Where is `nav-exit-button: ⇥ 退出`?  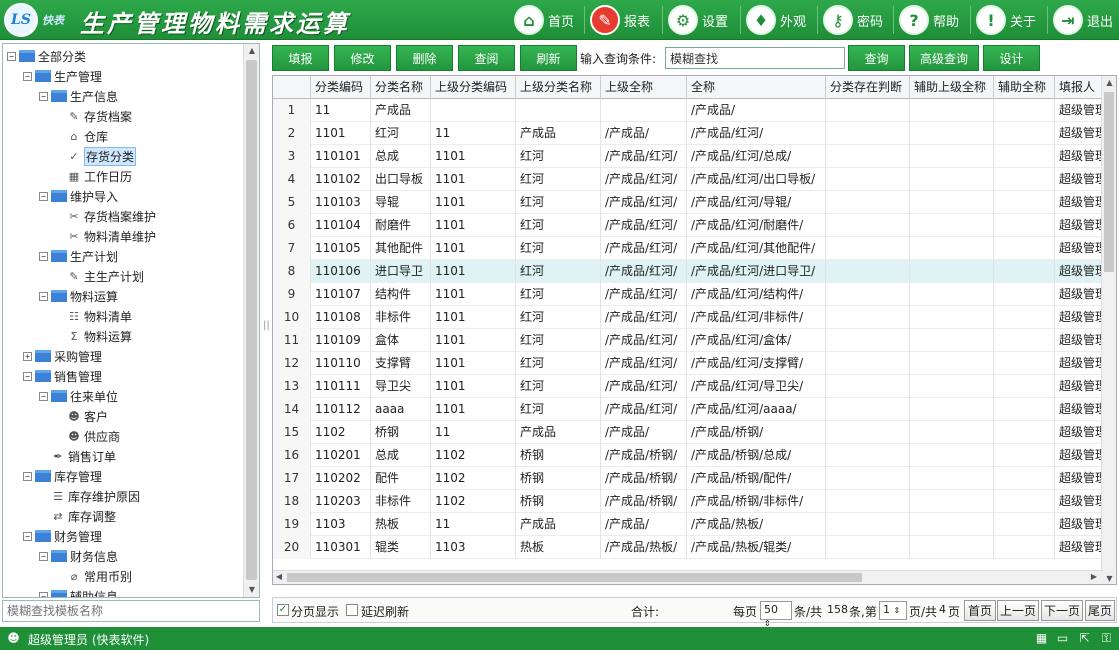 nav-exit-button: ⇥ 退出 is located at coordinates (1083, 20).